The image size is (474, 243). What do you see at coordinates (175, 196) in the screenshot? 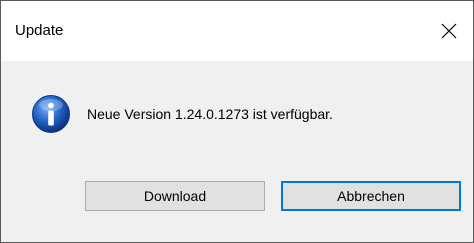
I see `download-button: Download` at bounding box center [175, 196].